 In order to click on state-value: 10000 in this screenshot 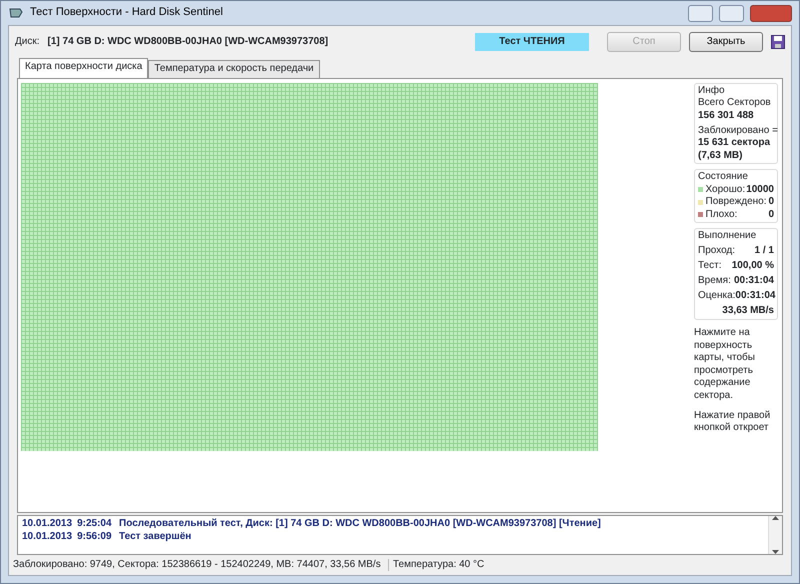, I will do `click(760, 190)`.